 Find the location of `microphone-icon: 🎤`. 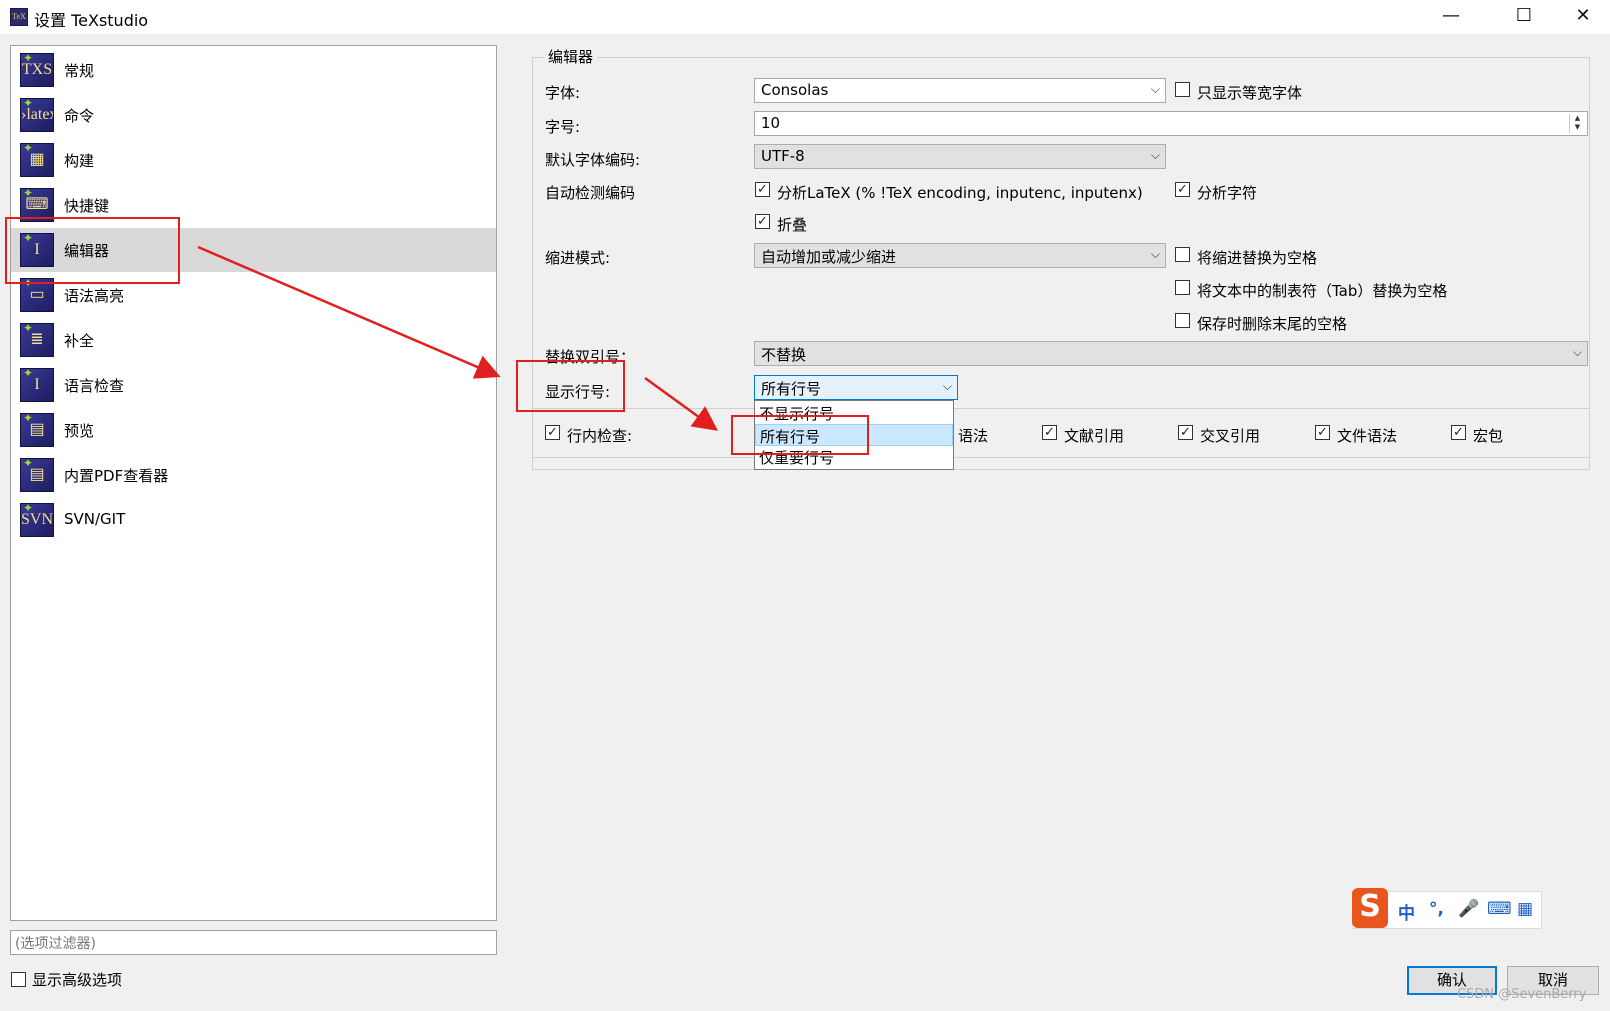

microphone-icon: 🎤 is located at coordinates (1468, 909).